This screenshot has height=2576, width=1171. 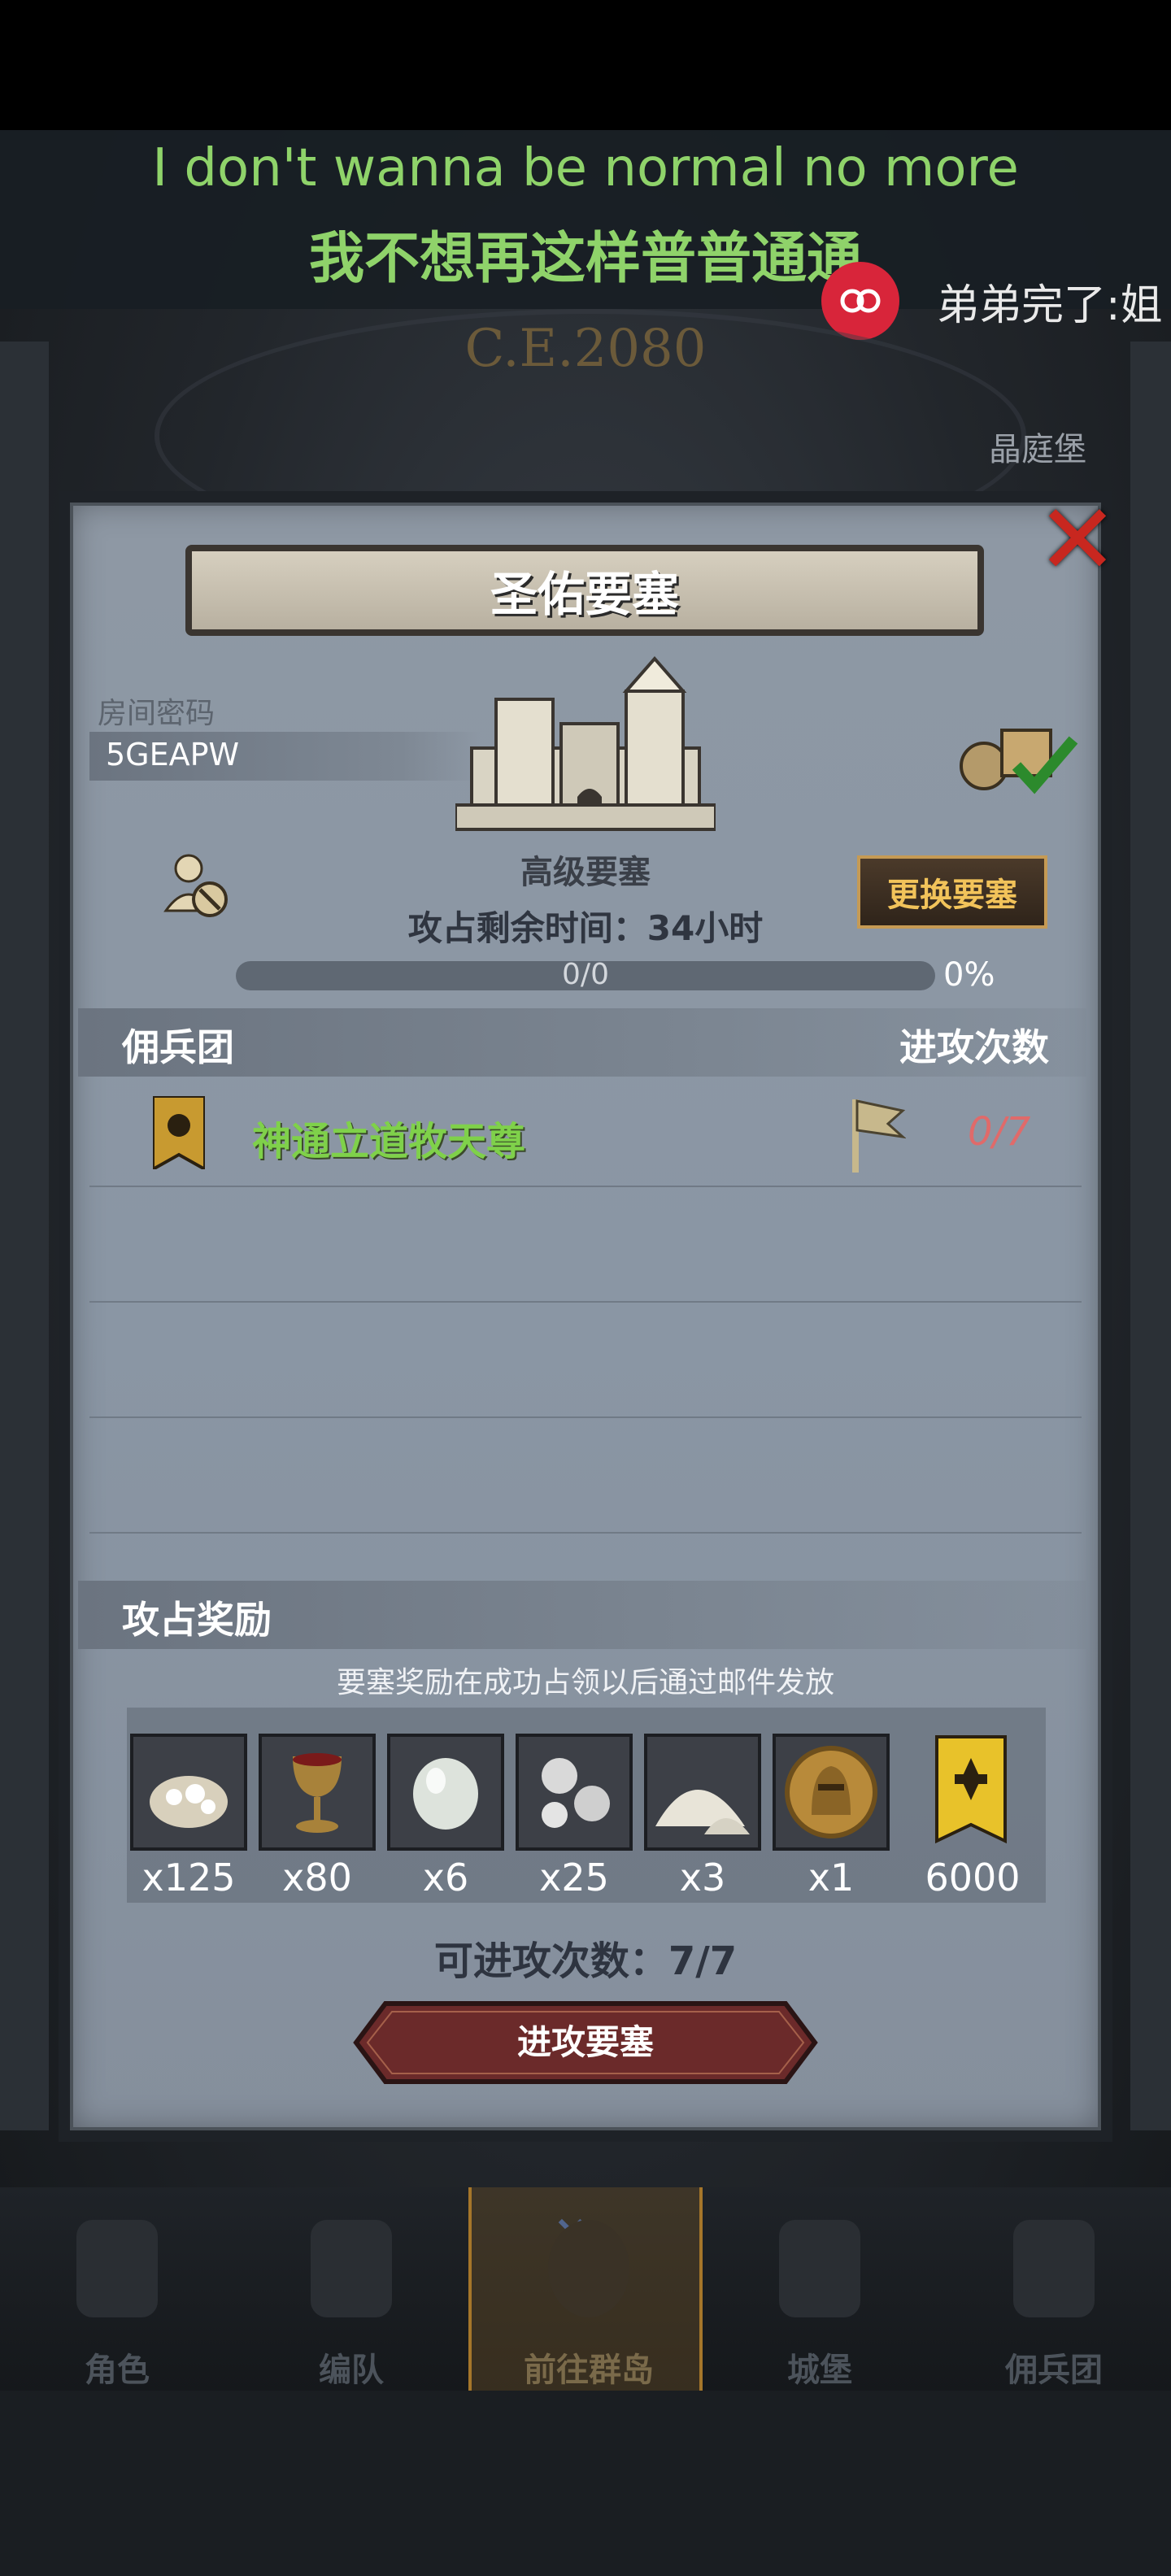 I want to click on remaining-attempts: 可进攻次数：7/7, so click(x=585, y=1962).